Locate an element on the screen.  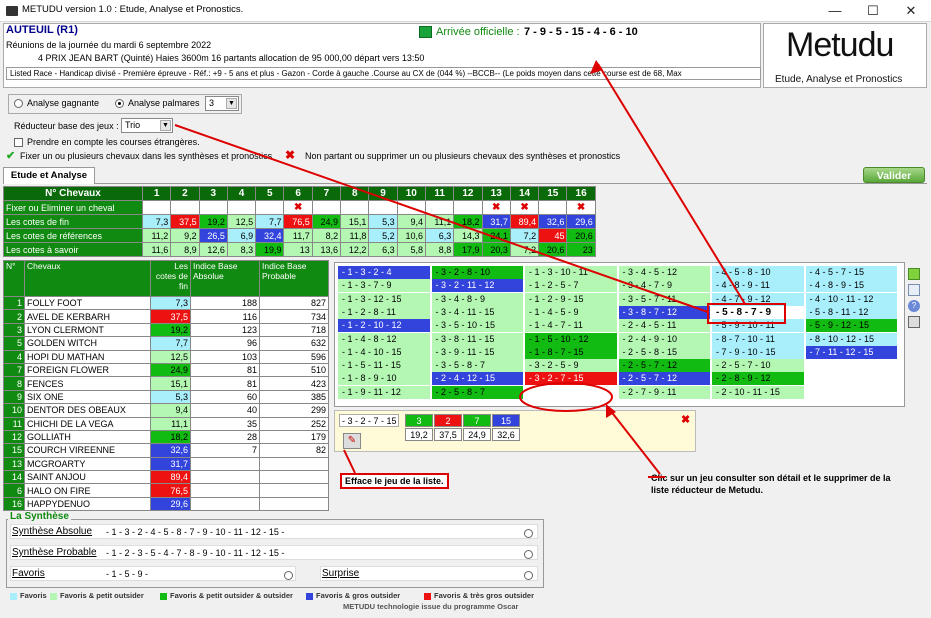
help-icon: ? is located at coordinates (914, 306).